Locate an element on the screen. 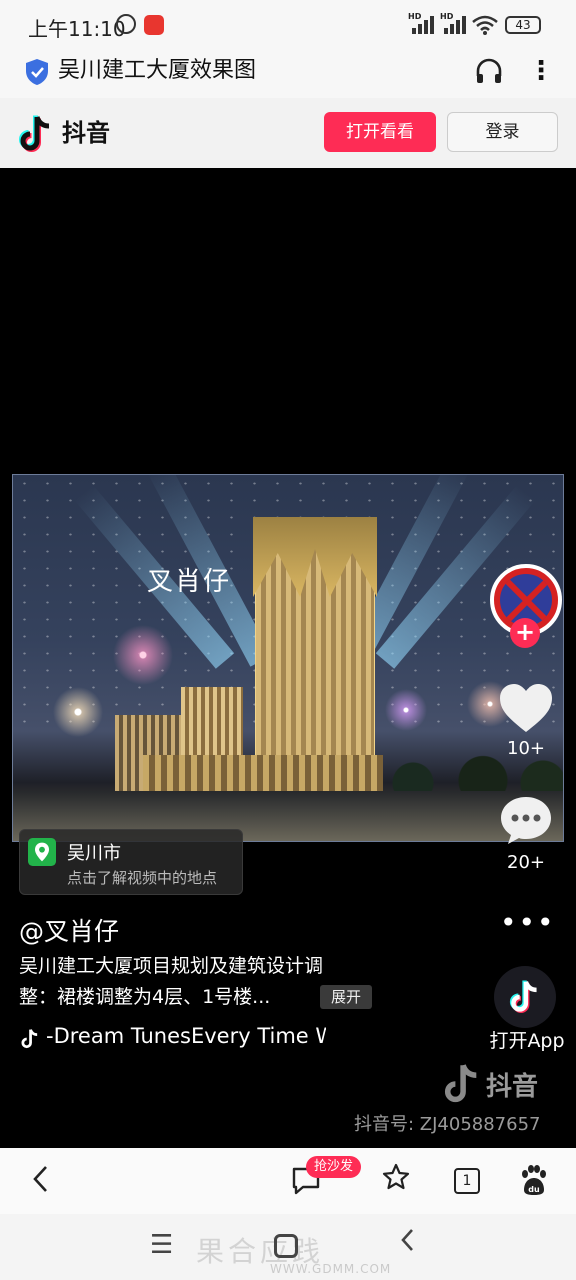  like-count: 10+ is located at coordinates (526, 748).